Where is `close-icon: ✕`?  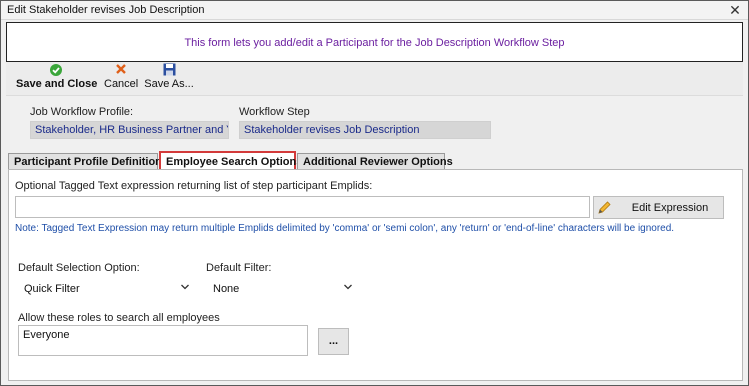 close-icon: ✕ is located at coordinates (735, 10).